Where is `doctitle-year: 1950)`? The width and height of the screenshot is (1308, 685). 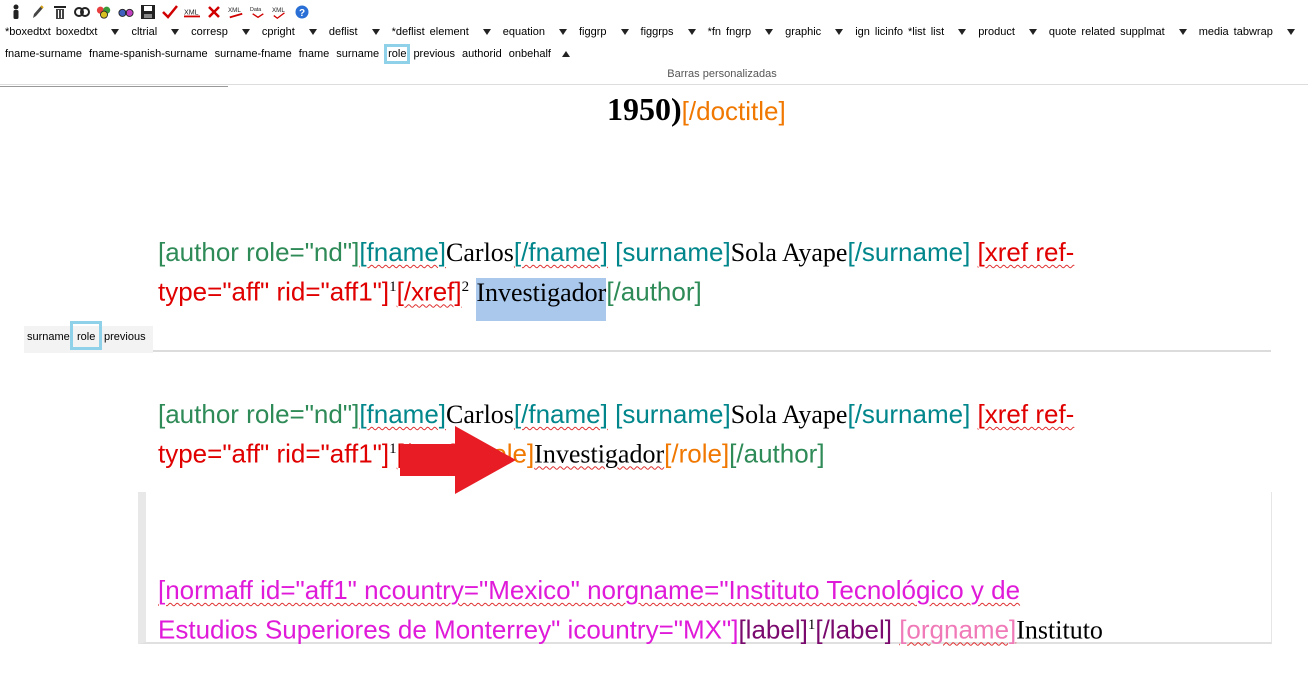
doctitle-year: 1950) is located at coordinates (644, 109).